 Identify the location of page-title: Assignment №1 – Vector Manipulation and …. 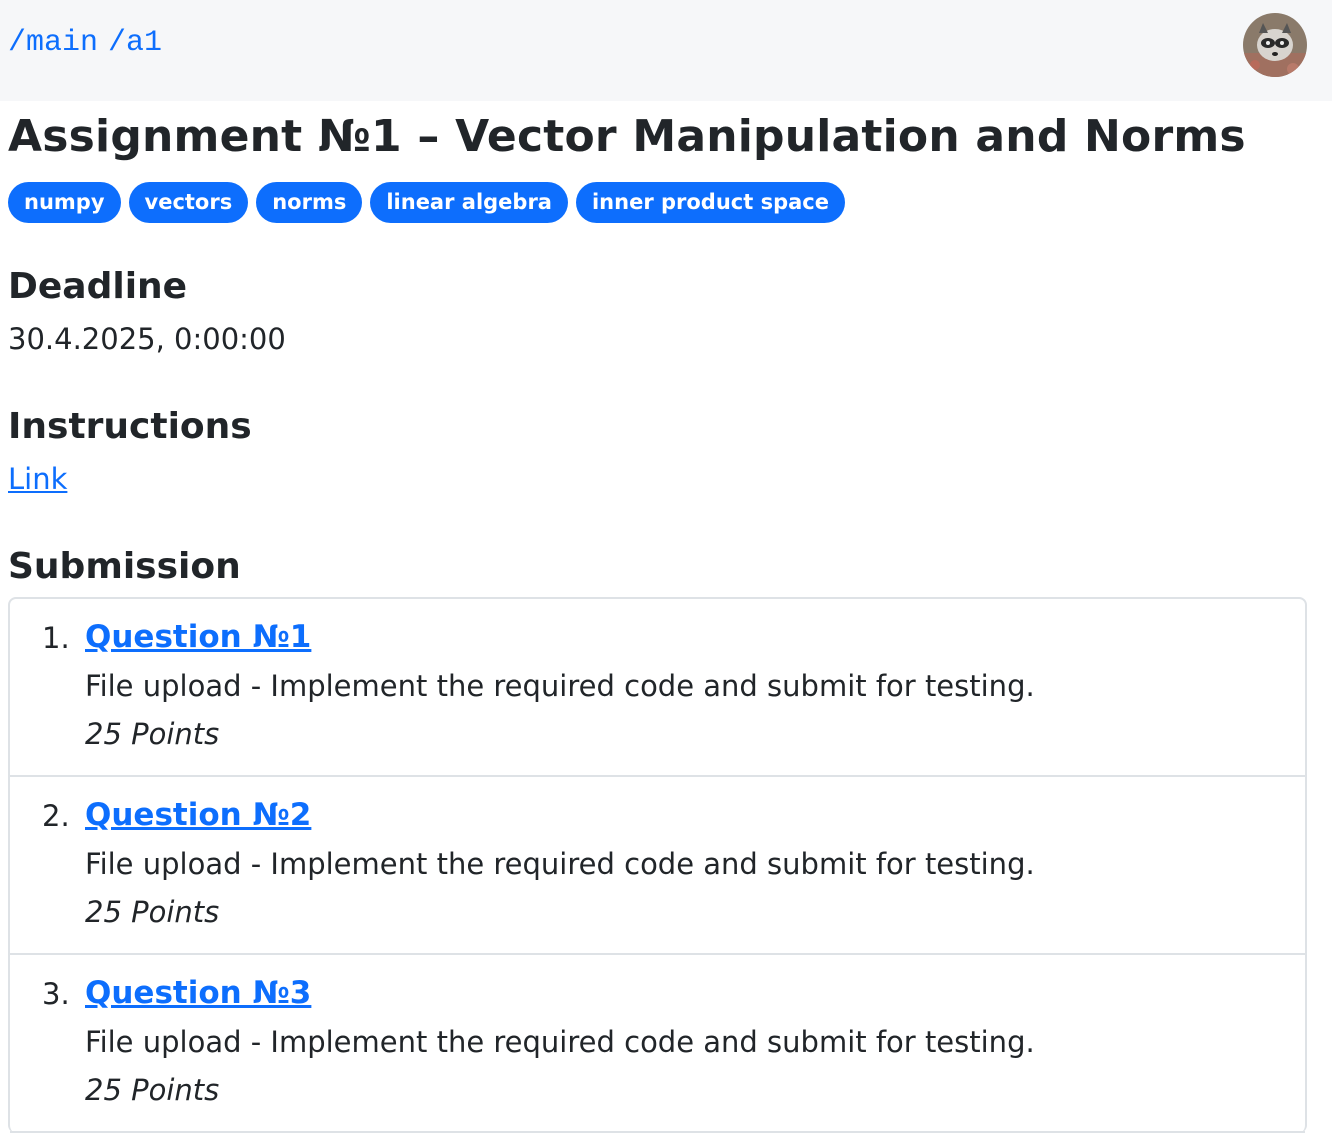
(627, 136).